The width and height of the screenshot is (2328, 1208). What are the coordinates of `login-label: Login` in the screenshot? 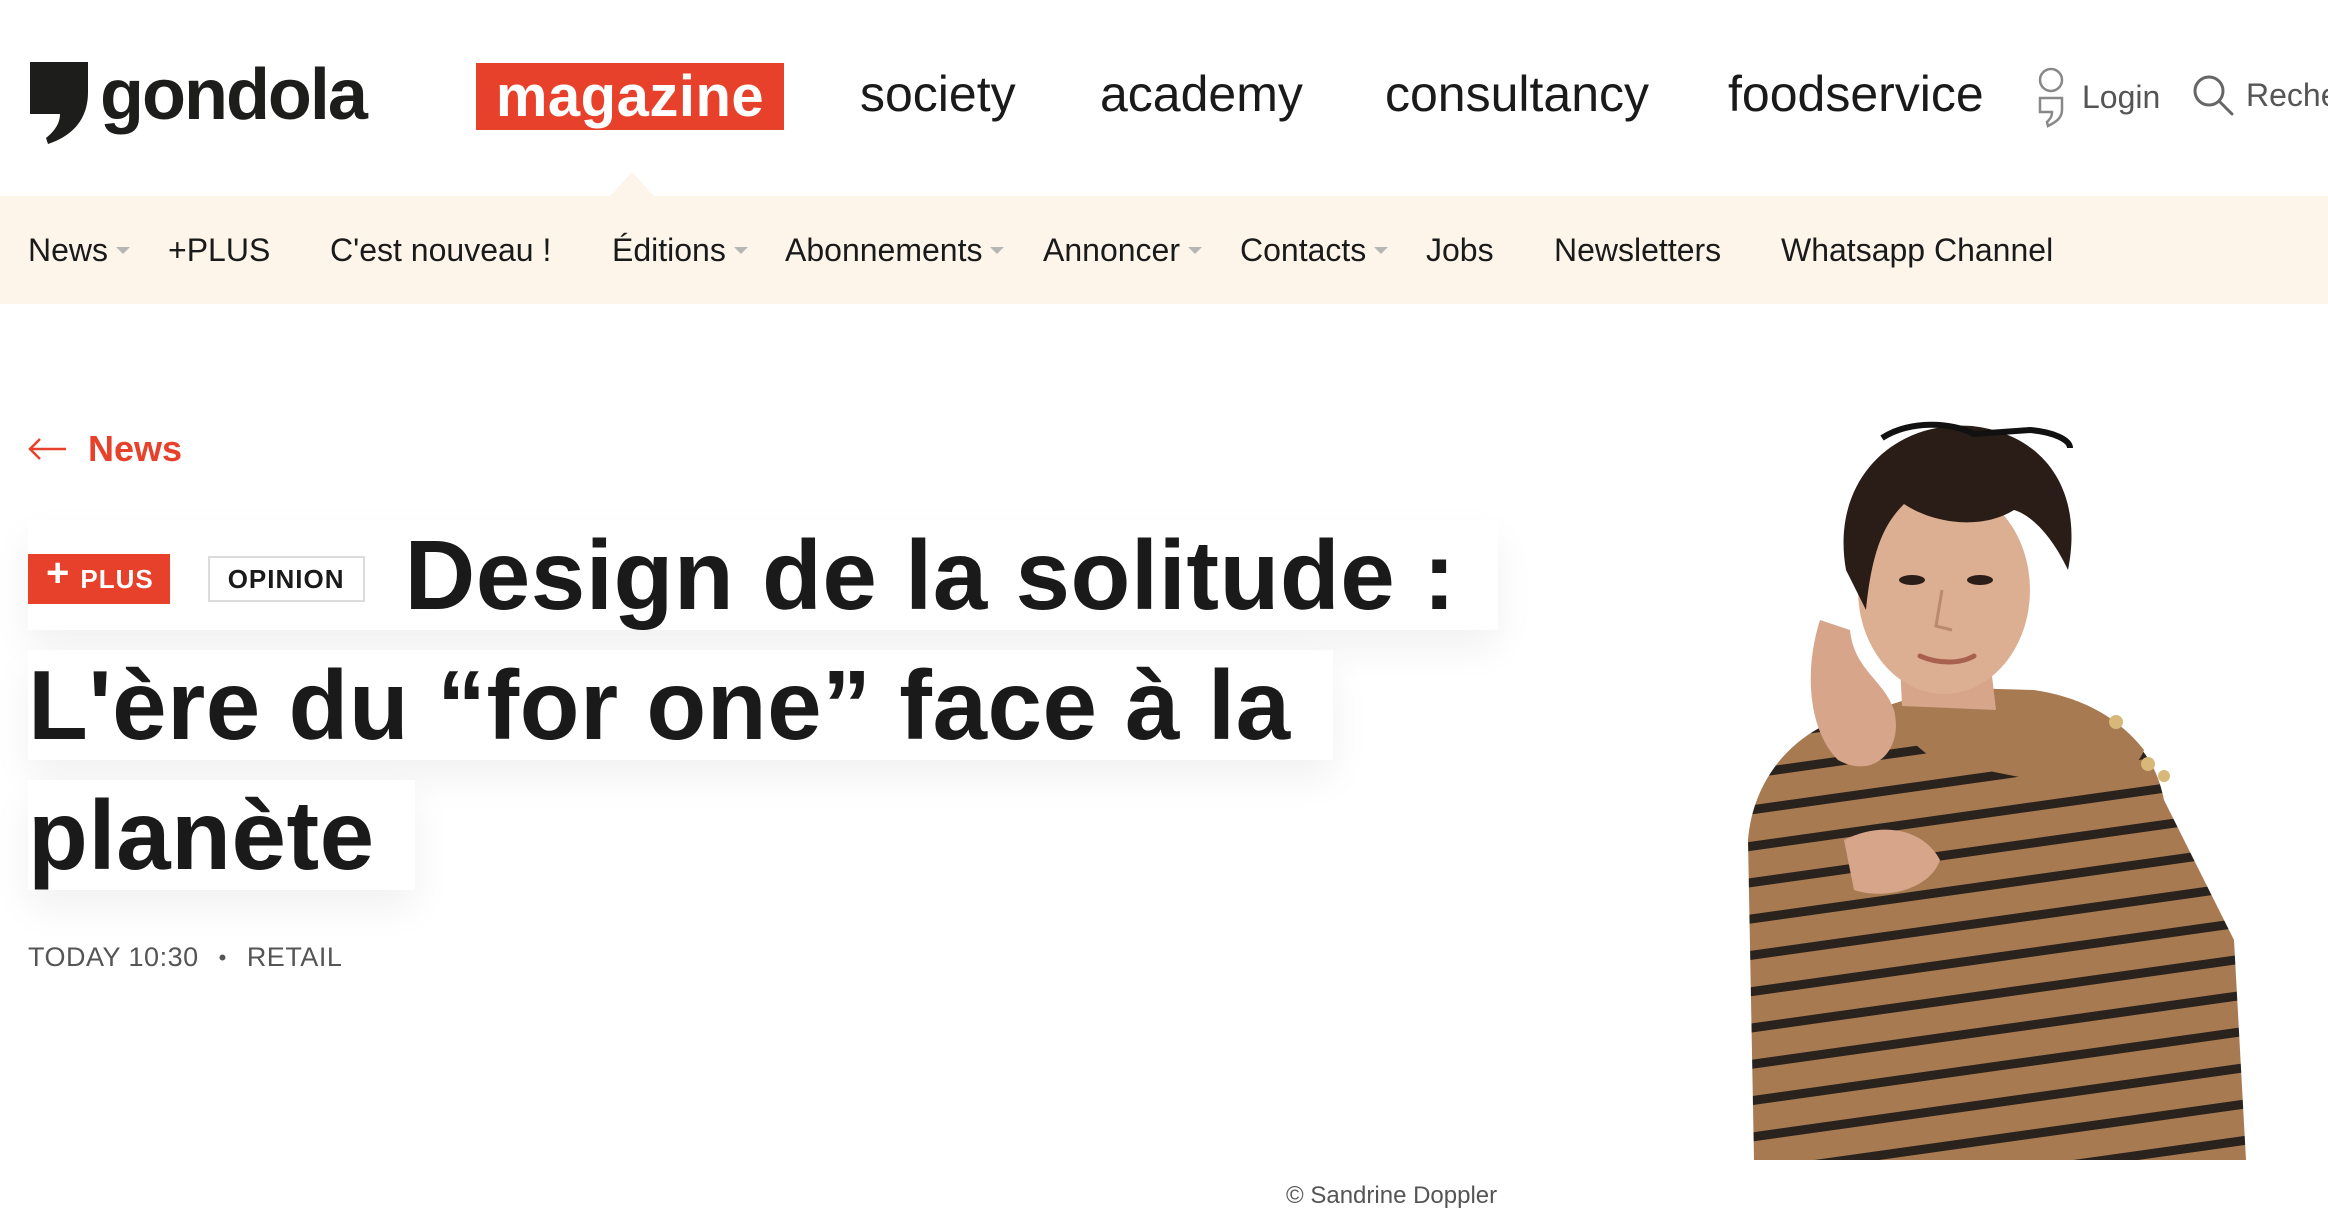 It's located at (2121, 96).